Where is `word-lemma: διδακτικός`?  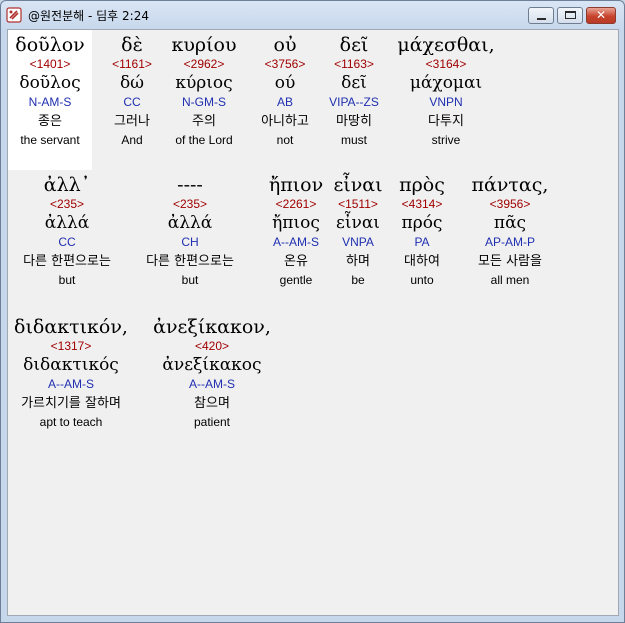
word-lemma: διδακτικός is located at coordinates (71, 365).